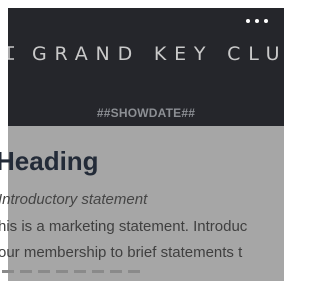 This screenshot has height=281, width=320. What do you see at coordinates (49, 161) in the screenshot?
I see `page-heading: Heading` at bounding box center [49, 161].